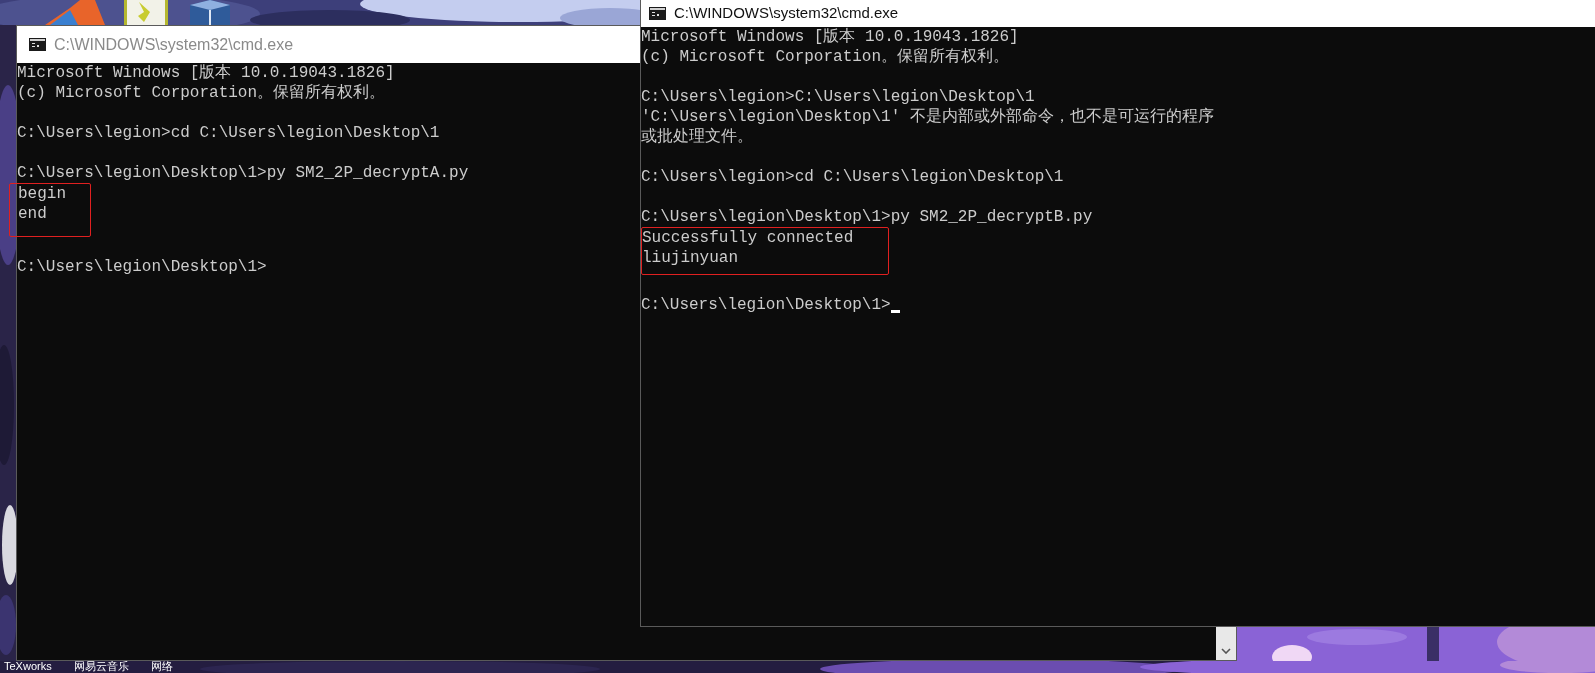 The image size is (1595, 673). Describe the element at coordinates (243, 173) in the screenshot. I see `console-line: C:\Users\legion\Desktop\1>py SM2_2P_decryptA.py` at that location.